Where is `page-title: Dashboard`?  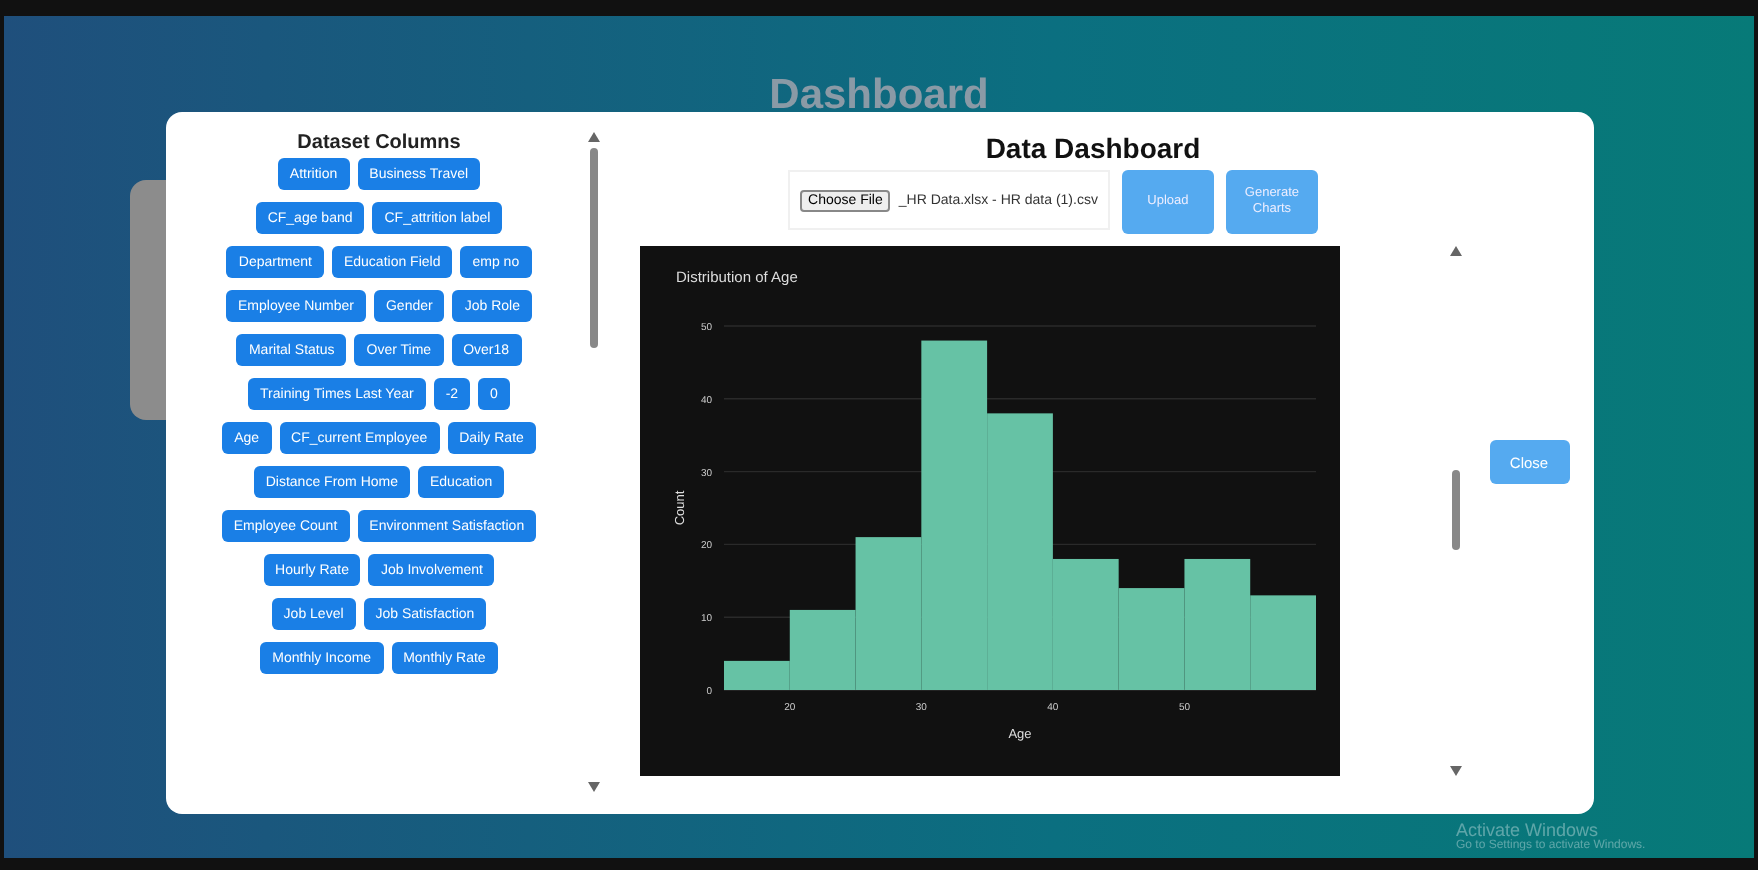
page-title: Dashboard is located at coordinates (879, 91).